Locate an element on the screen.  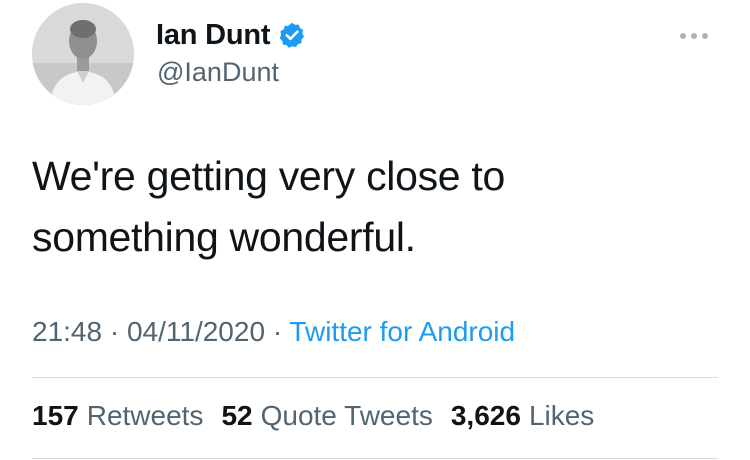
likes-count: 3,626 is located at coordinates (485, 415).